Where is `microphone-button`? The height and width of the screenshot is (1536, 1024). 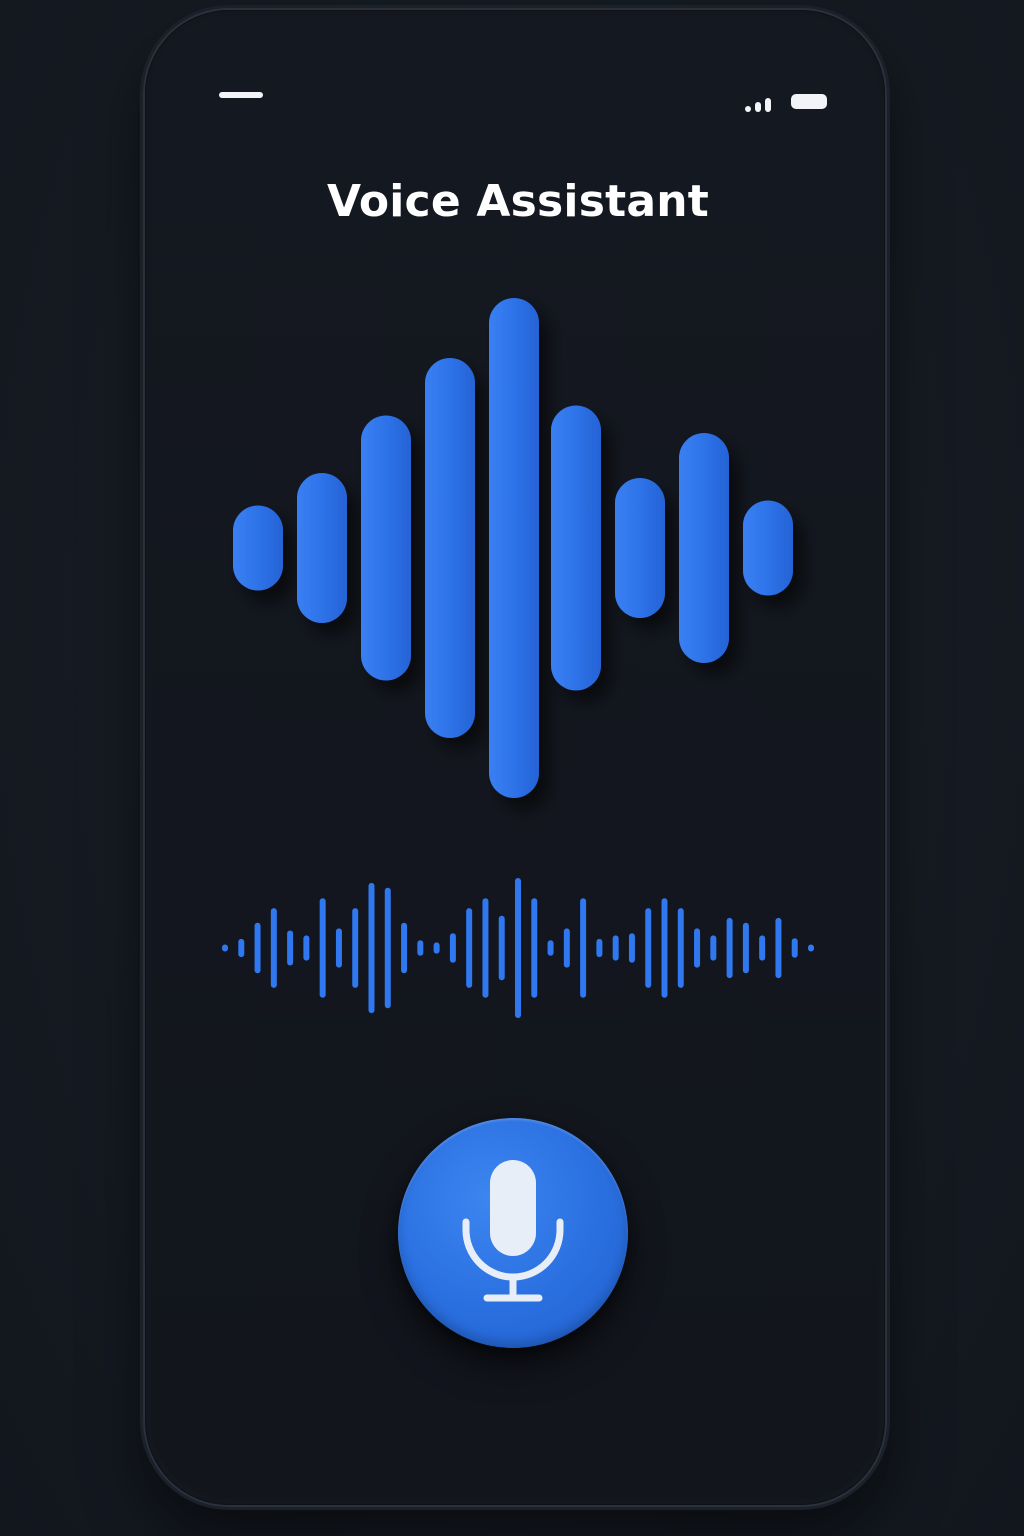
microphone-button is located at coordinates (513, 1233).